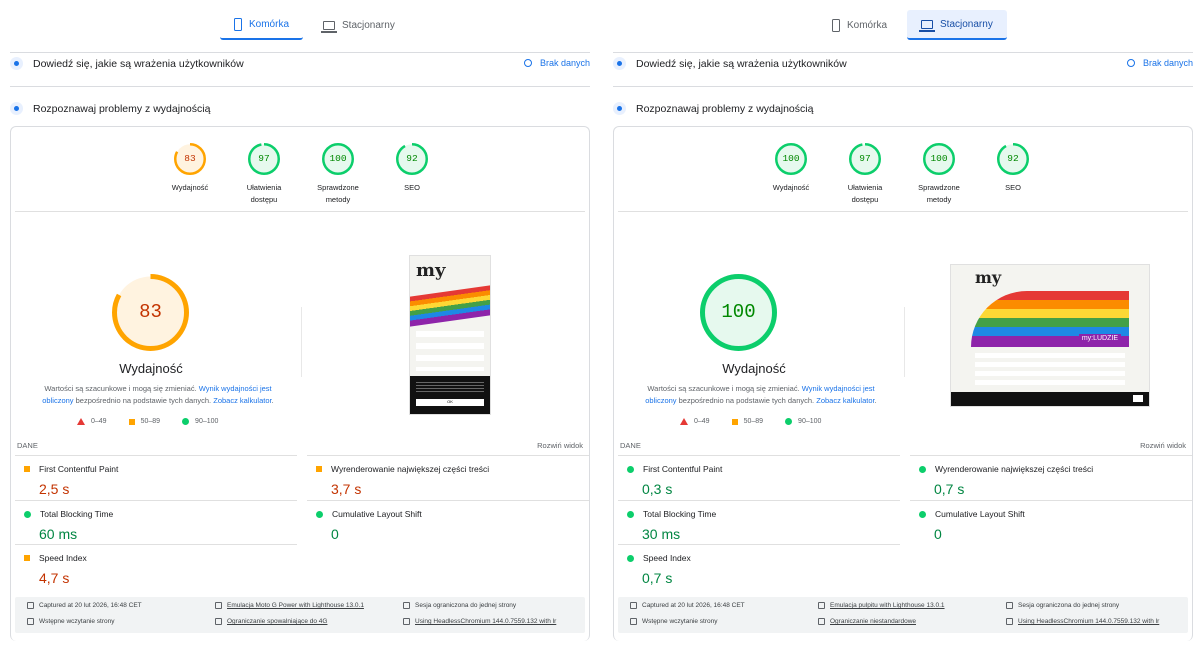  What do you see at coordinates (821, 605) in the screenshot?
I see `emulation-info-icon` at bounding box center [821, 605].